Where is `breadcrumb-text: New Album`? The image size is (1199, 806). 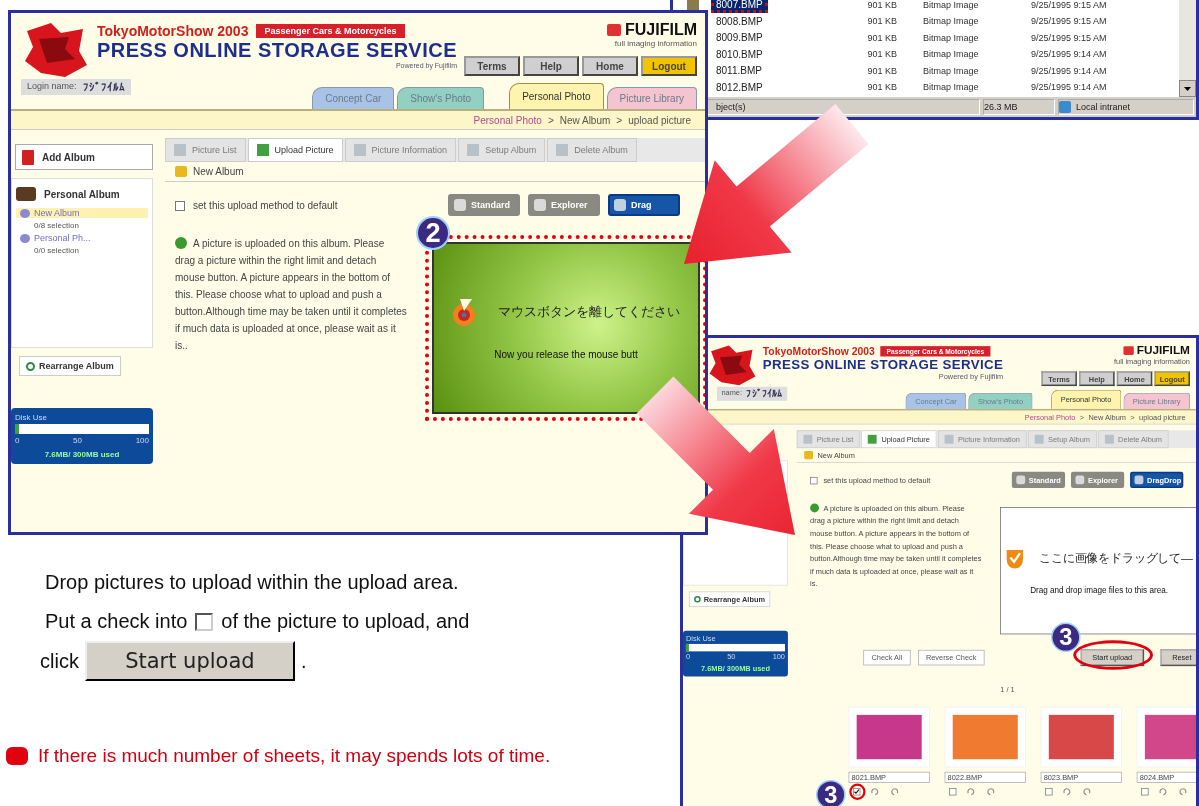
breadcrumb-text: New Album is located at coordinates (585, 120).